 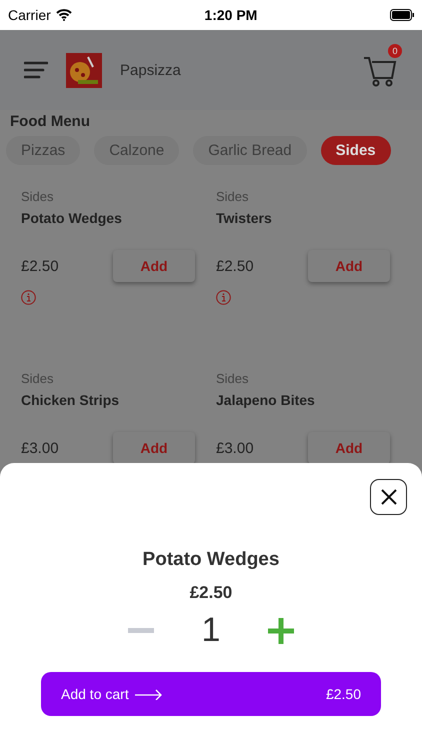 What do you see at coordinates (148, 694) in the screenshot?
I see `arrow-icon` at bounding box center [148, 694].